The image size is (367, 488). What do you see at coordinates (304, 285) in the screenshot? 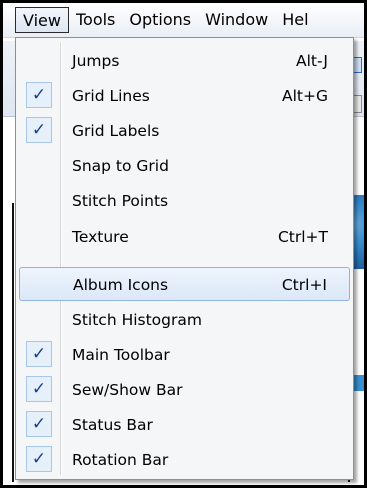
I see `menu-item-shortcut: Ctrl+I` at bounding box center [304, 285].